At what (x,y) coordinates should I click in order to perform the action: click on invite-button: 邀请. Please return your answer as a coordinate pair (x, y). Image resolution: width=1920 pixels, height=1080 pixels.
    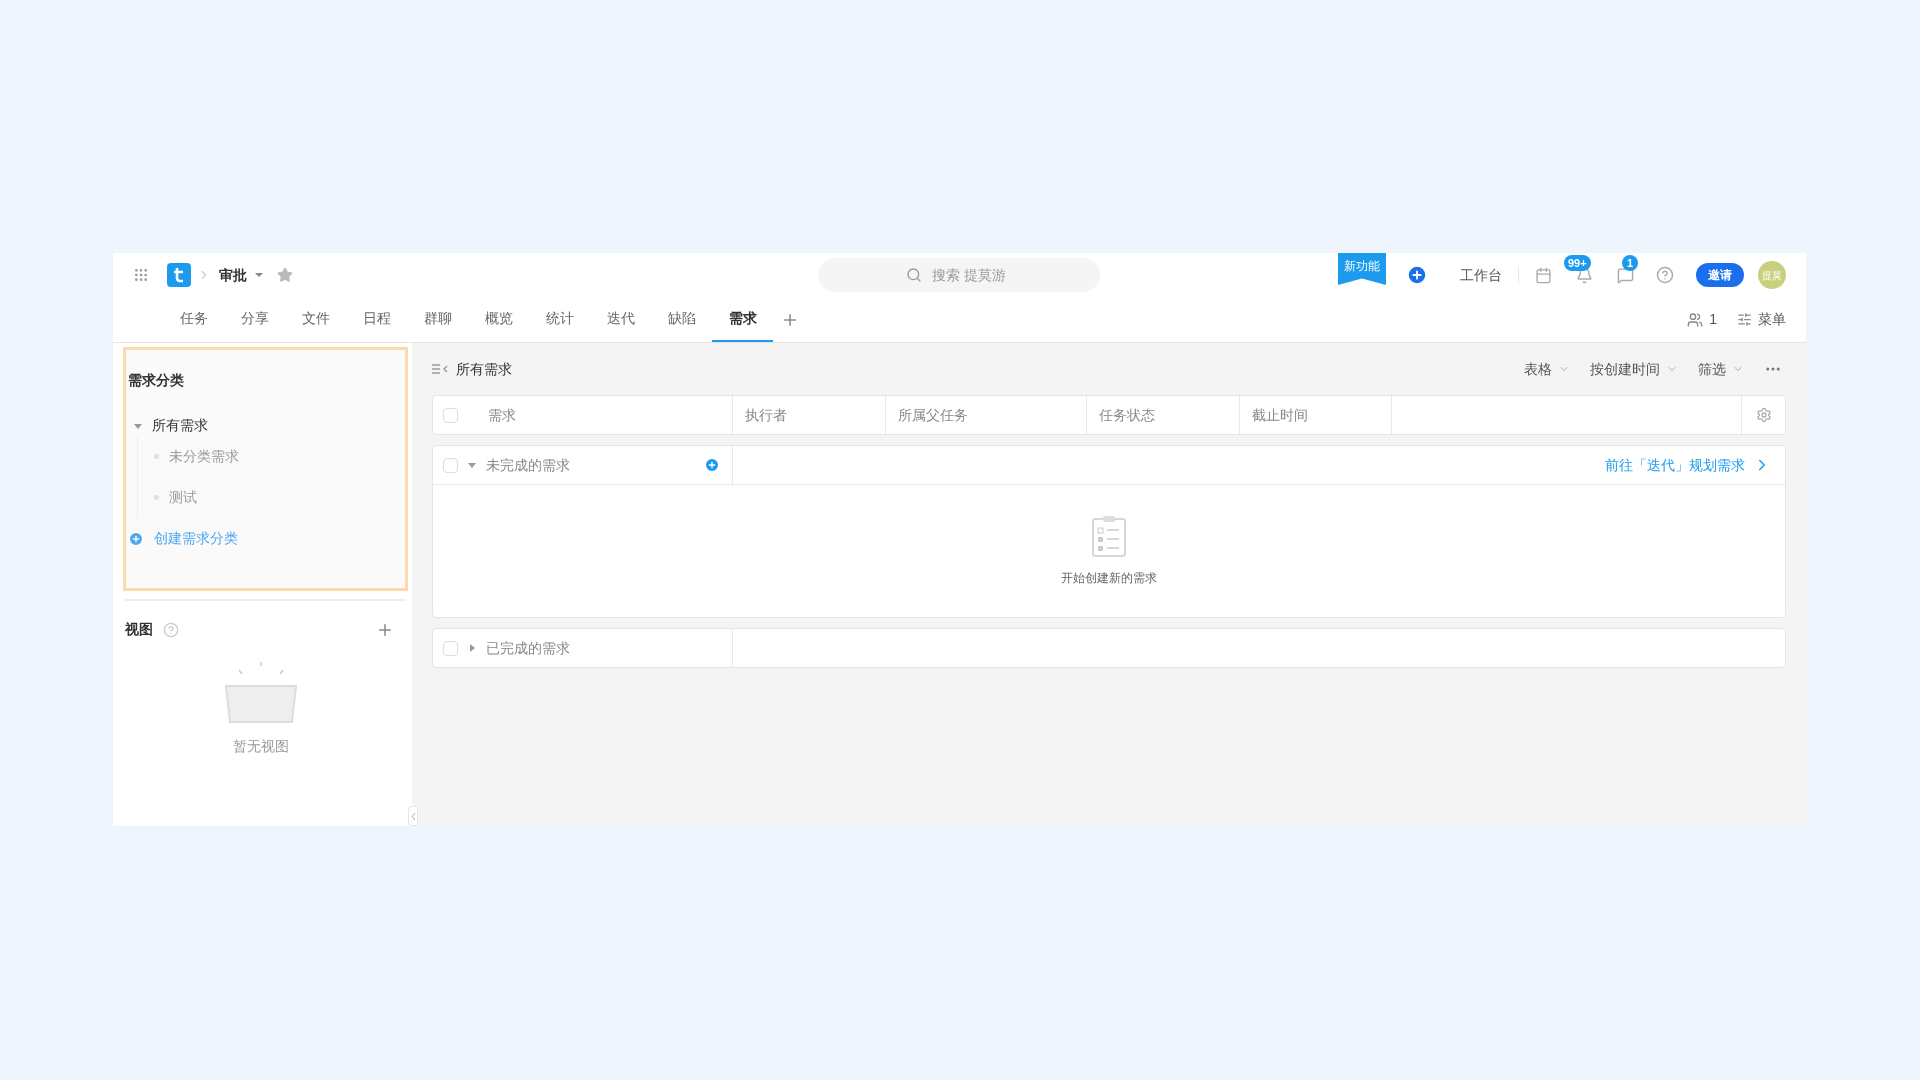
    Looking at the image, I should click on (1720, 275).